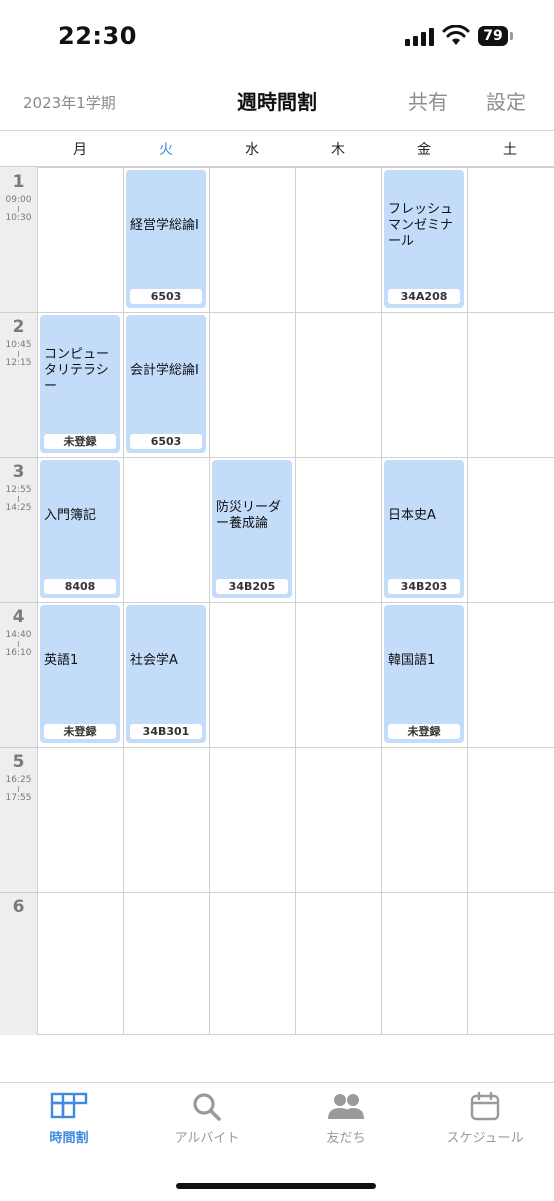 The image size is (554, 1201). I want to click on wifi-icon, so click(456, 35).